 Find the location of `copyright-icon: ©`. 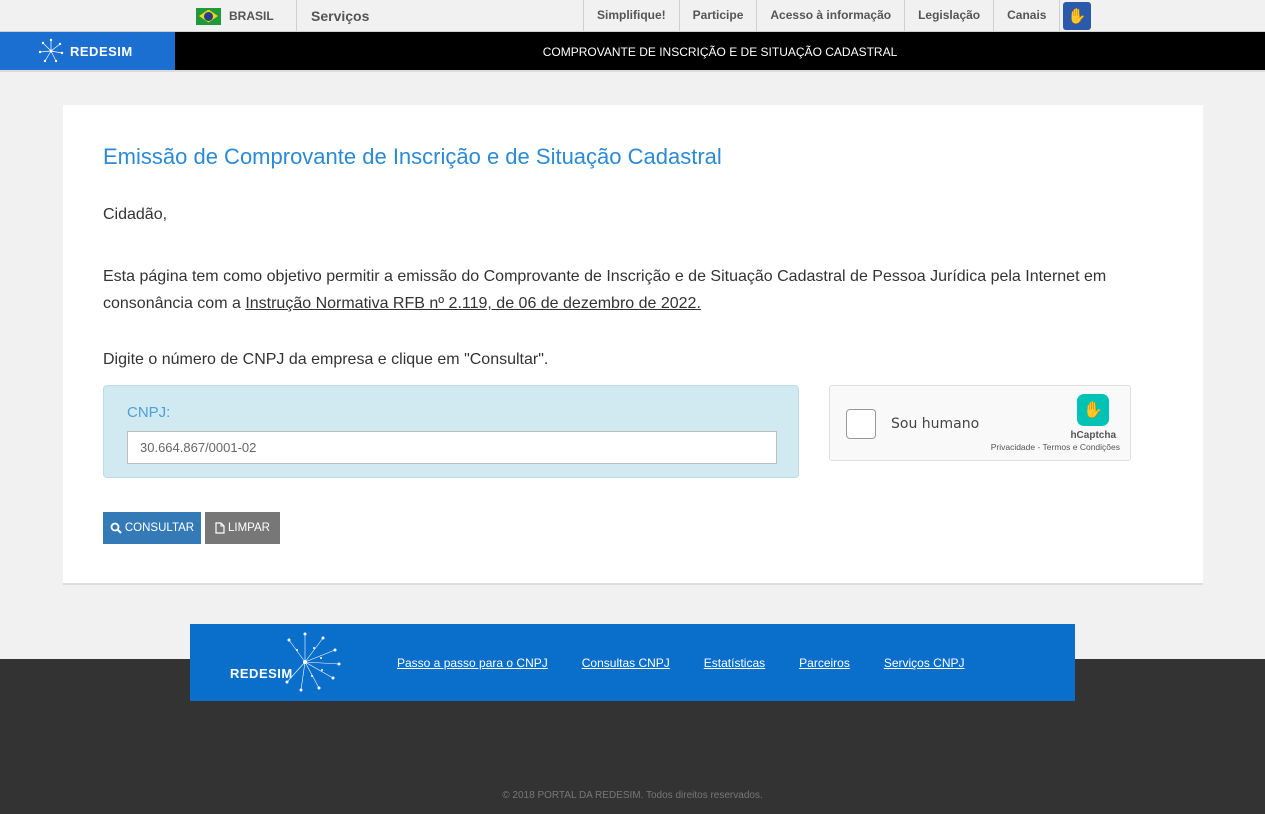

copyright-icon: © is located at coordinates (506, 795).